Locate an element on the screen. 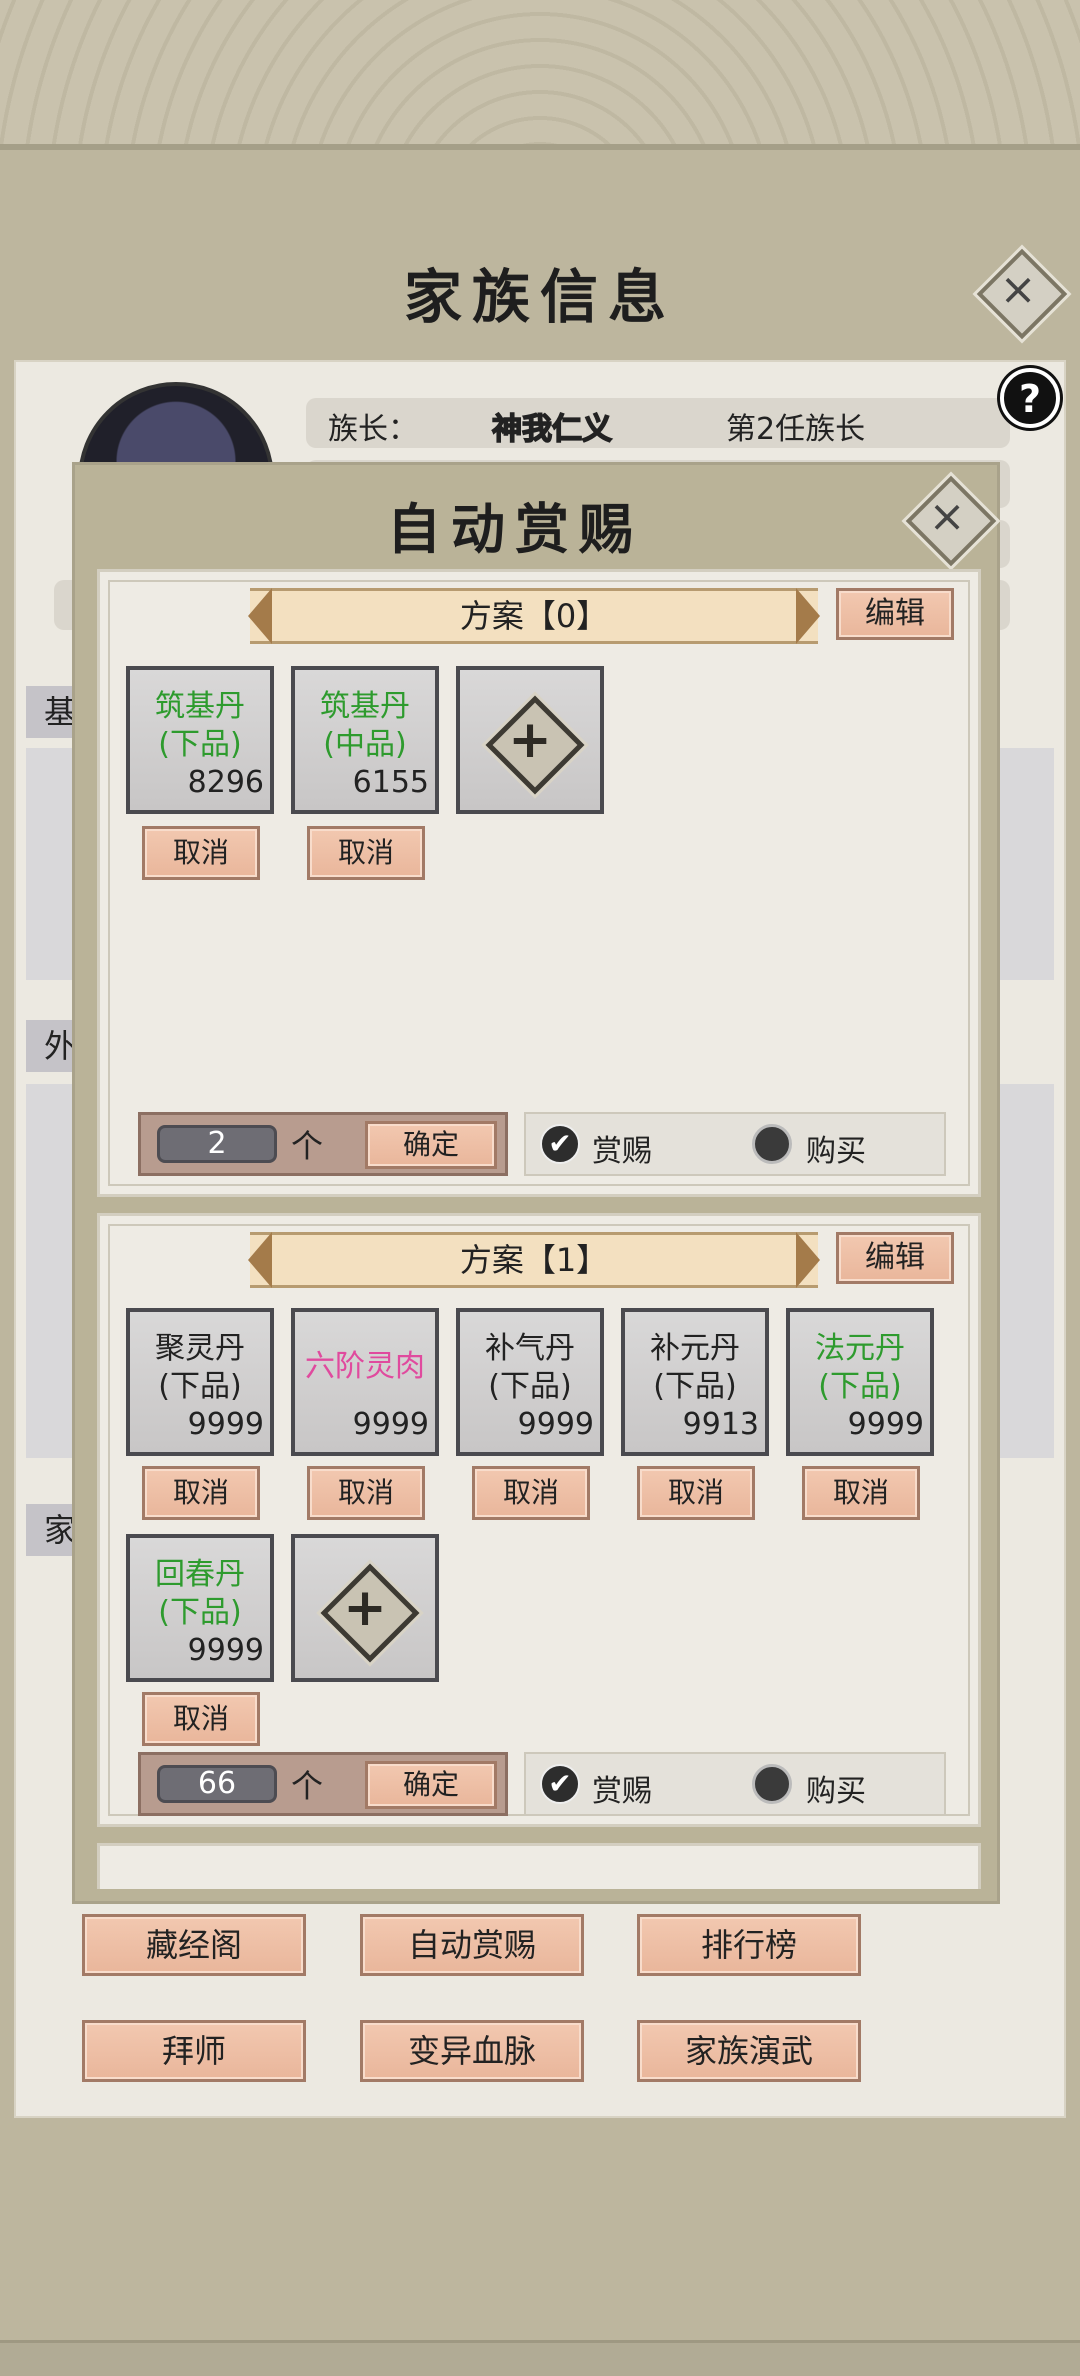 Image resolution: width=1080 pixels, height=2376 pixels. item-count: 8296 is located at coordinates (225, 782).